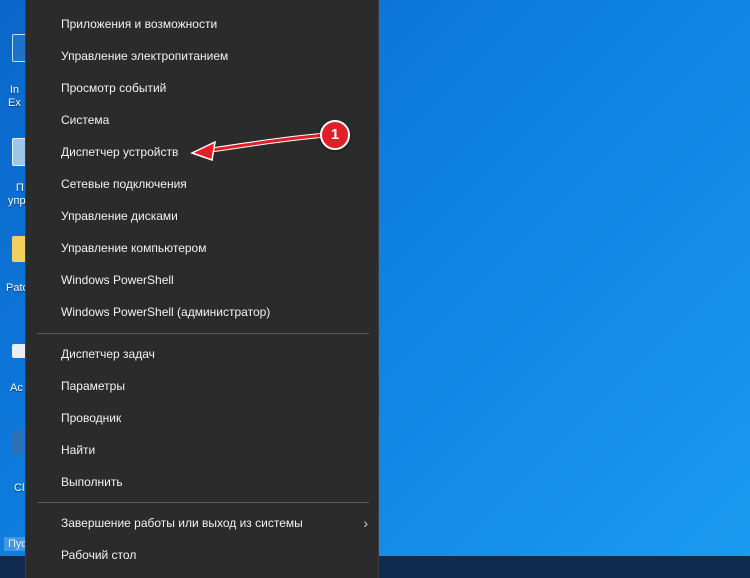  What do you see at coordinates (259, 147) in the screenshot?
I see `annotation-arrow` at bounding box center [259, 147].